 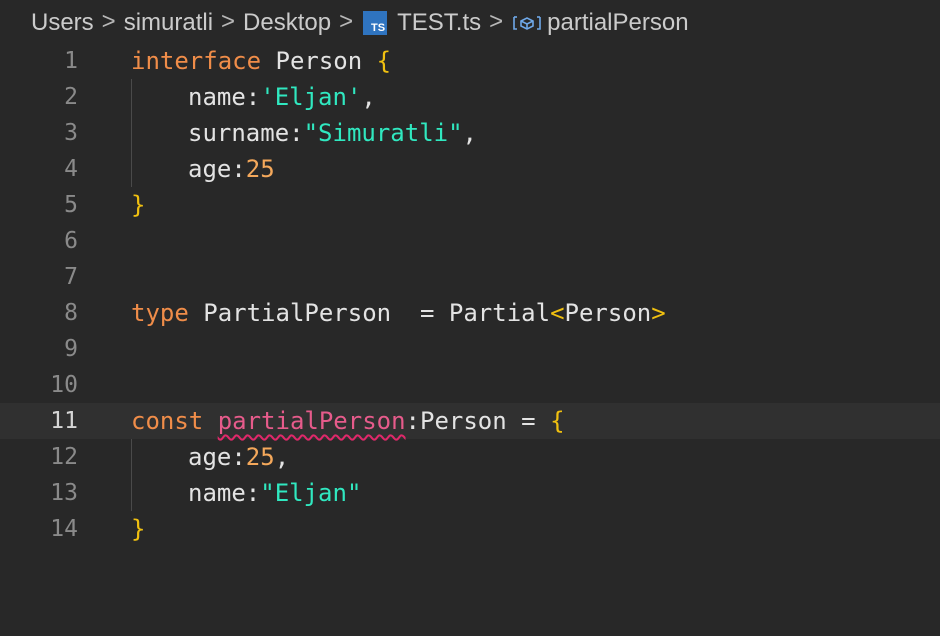 What do you see at coordinates (43, 457) in the screenshot?
I see `line-number: 12` at bounding box center [43, 457].